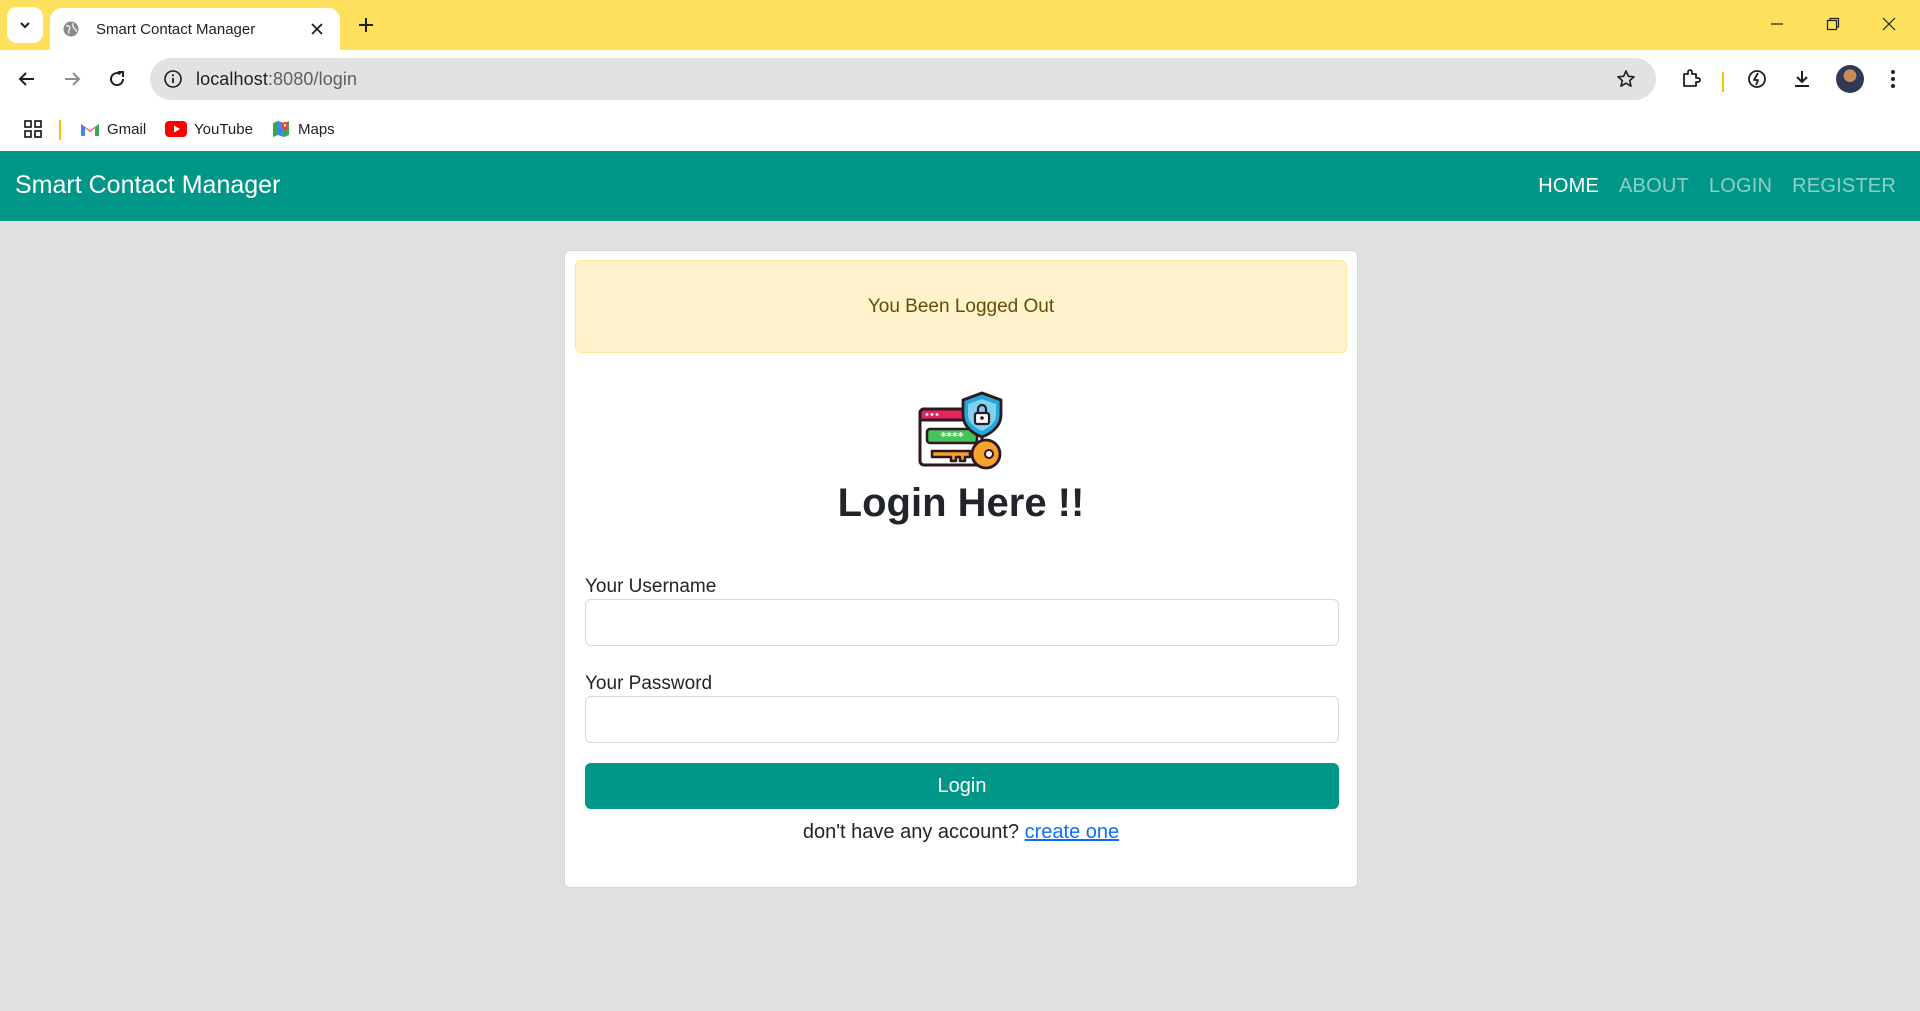 This screenshot has height=1011, width=1920. Describe the element at coordinates (1654, 186) in the screenshot. I see `nav-link-about: ABOUT` at that location.